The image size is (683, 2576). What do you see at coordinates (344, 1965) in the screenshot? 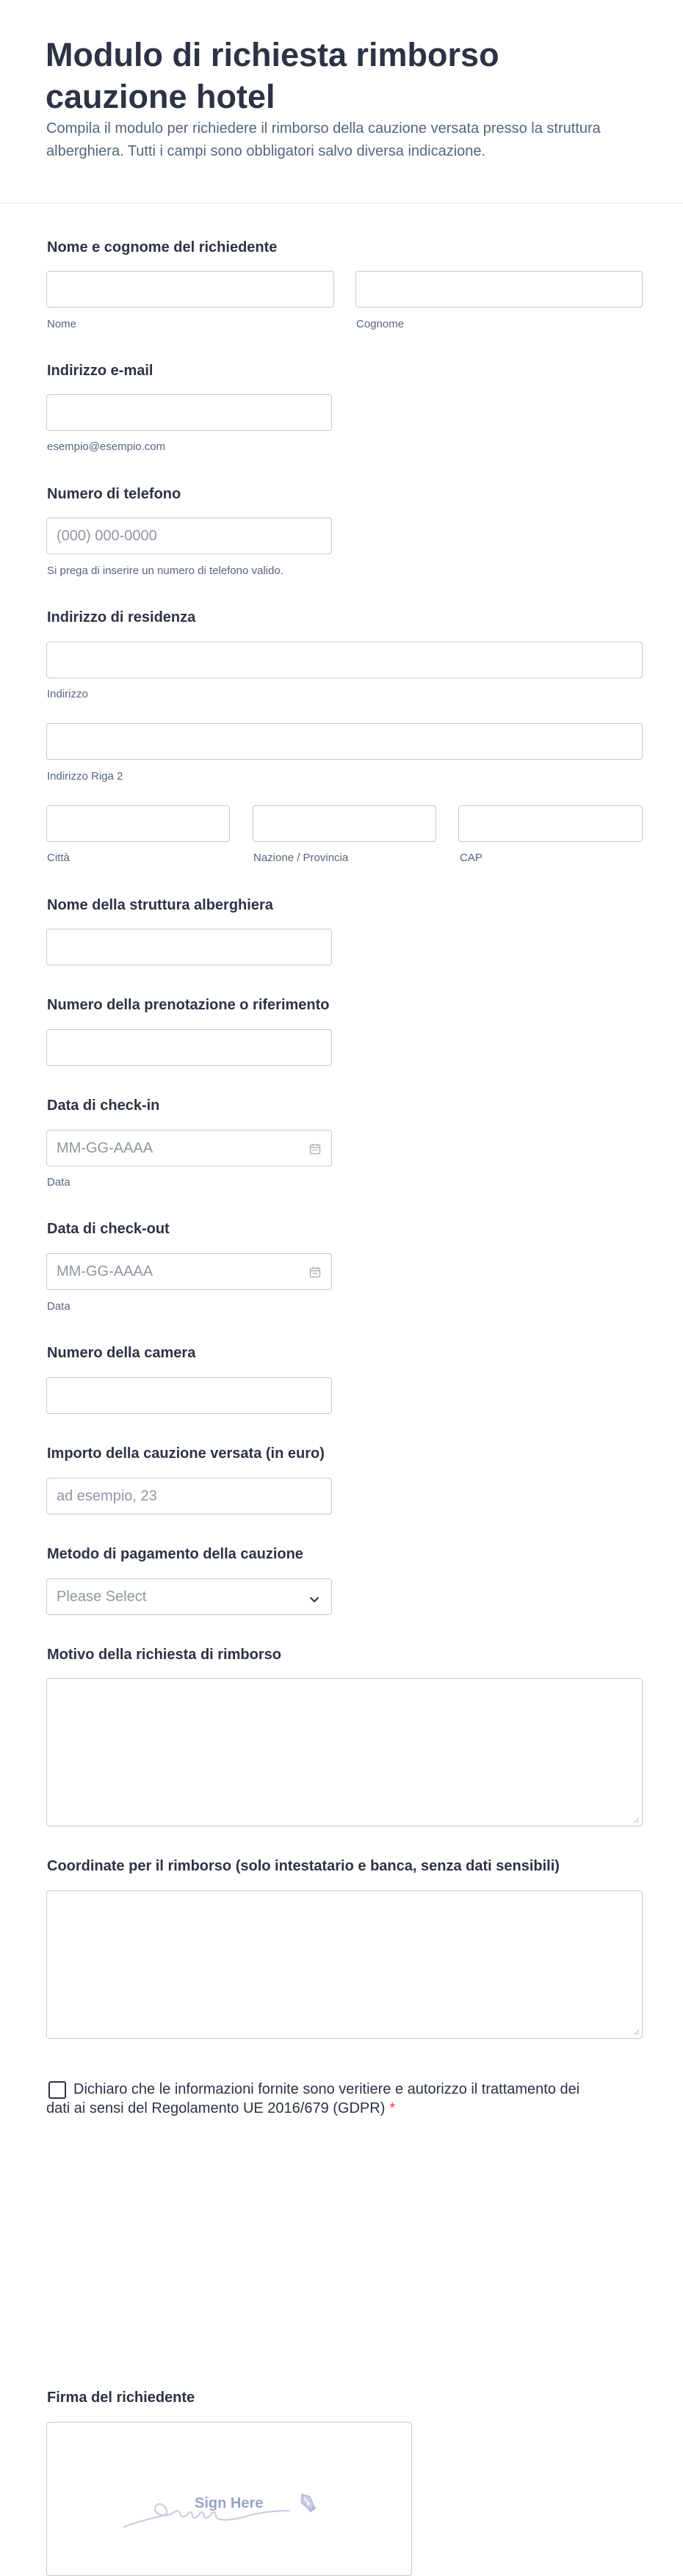
I see `refund-details-textarea` at bounding box center [344, 1965].